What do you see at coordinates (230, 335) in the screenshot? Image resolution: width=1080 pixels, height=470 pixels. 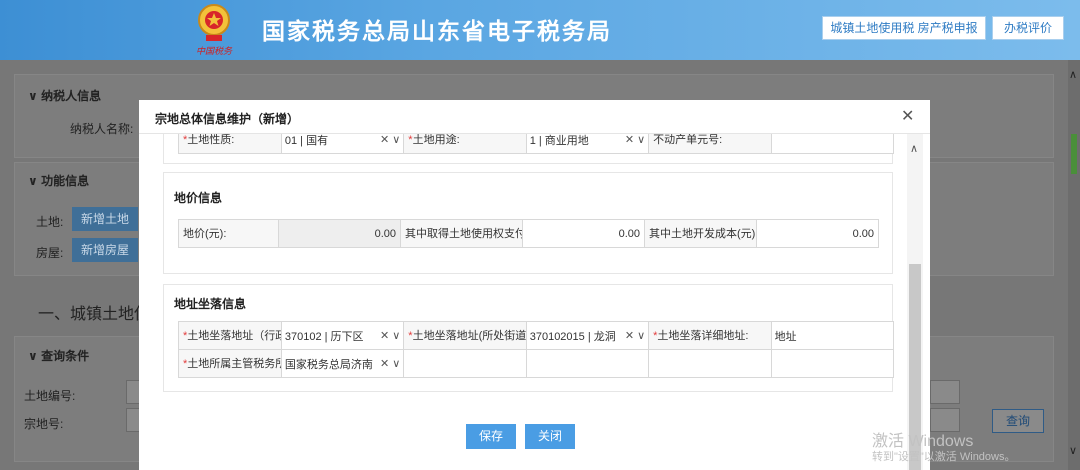 I see `district-label: *土地坐落地址（行政区划）:` at bounding box center [230, 335].